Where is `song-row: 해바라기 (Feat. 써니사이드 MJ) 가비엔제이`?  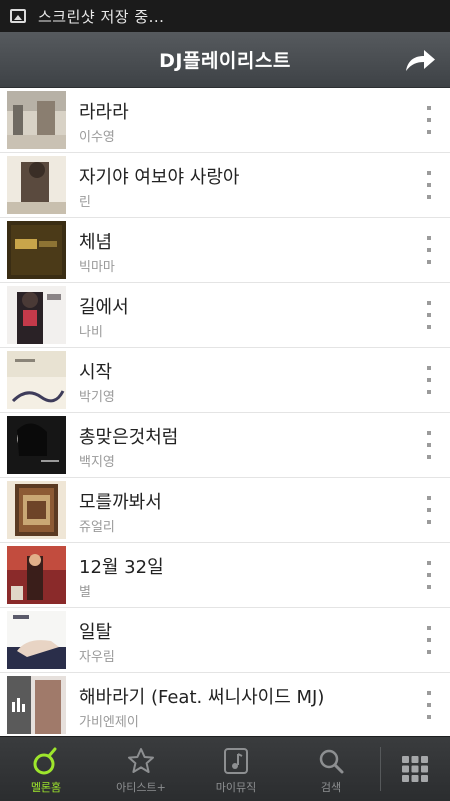 song-row: 해바라기 (Feat. 써니사이드 MJ) 가비엔제이 is located at coordinates (225, 704).